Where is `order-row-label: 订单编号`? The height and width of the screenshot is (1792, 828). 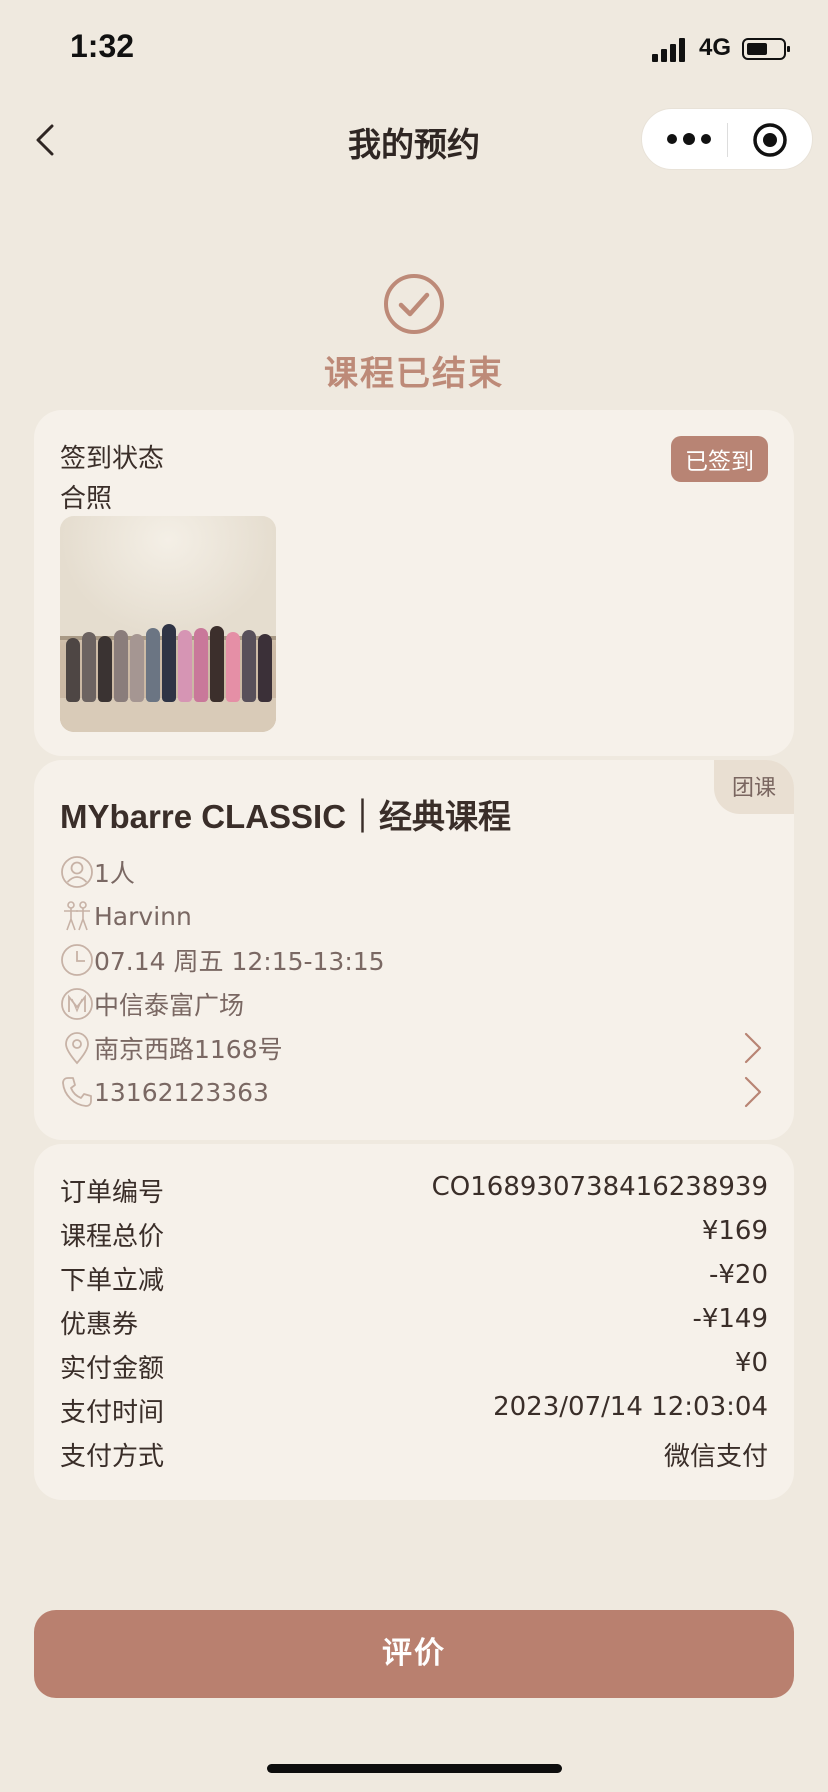 order-row-label: 订单编号 is located at coordinates (112, 1193).